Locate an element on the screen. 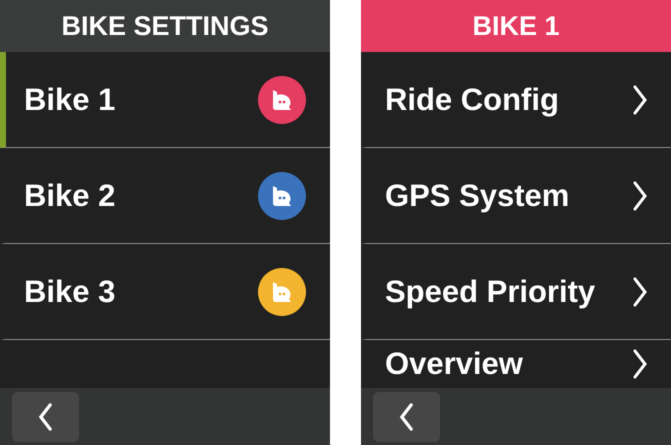  screen-title: BIKE 1 is located at coordinates (516, 26).